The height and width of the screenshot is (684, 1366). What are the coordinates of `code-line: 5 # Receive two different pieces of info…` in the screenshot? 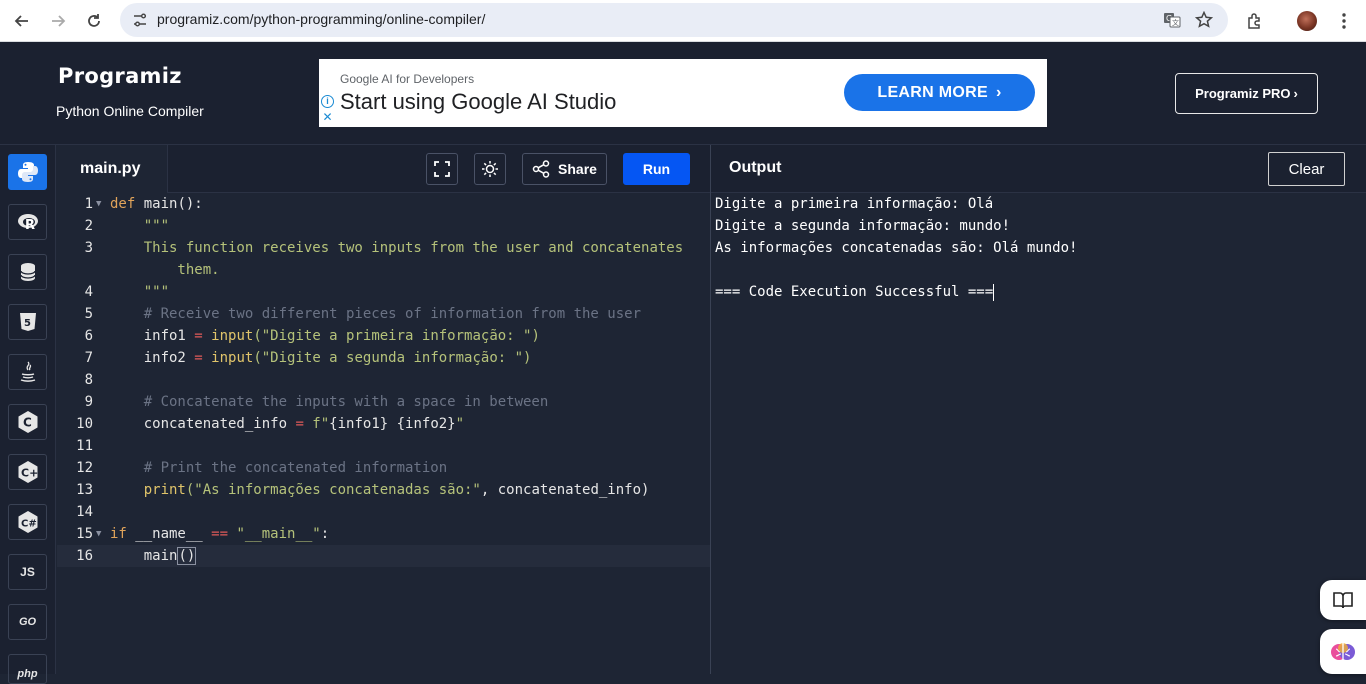 It's located at (383, 314).